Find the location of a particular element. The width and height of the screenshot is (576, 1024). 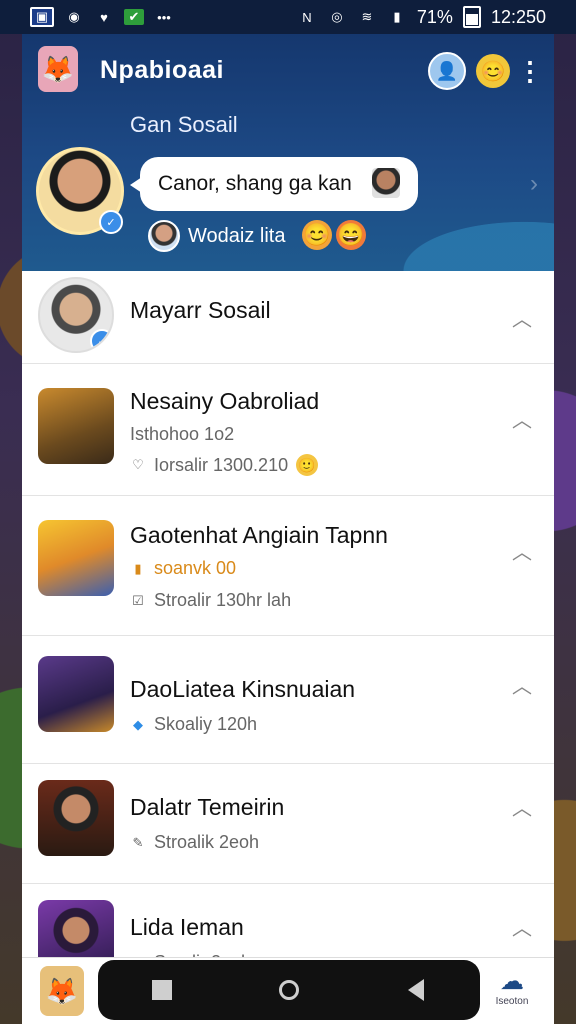

emoji-face-icon: 😄 is located at coordinates (351, 235).